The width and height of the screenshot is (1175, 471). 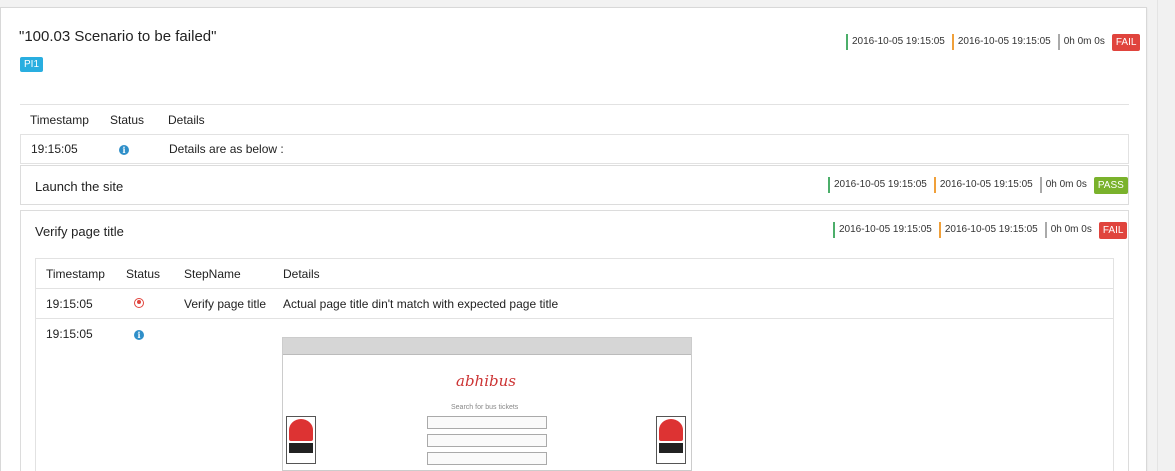 I want to click on node-title: Launch the site, so click(x=79, y=186).